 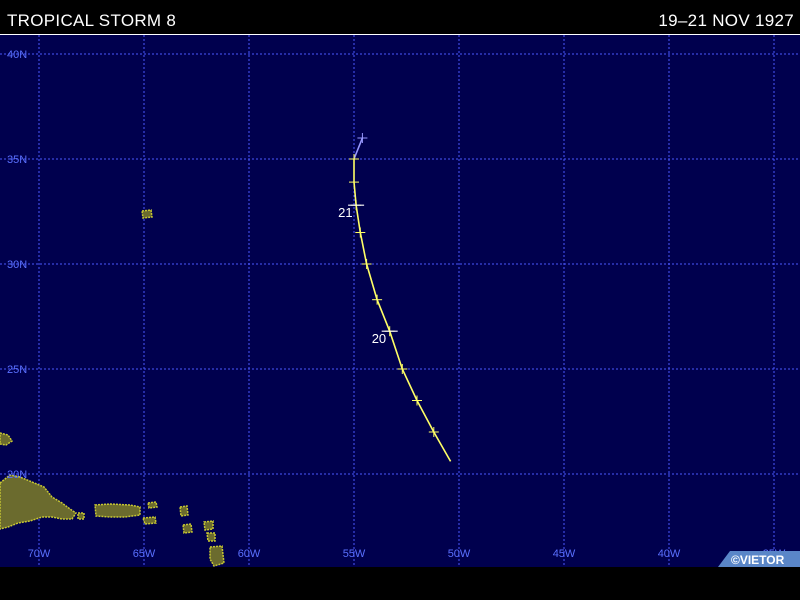 I want to click on lat-label: 40N, so click(x=17, y=55).